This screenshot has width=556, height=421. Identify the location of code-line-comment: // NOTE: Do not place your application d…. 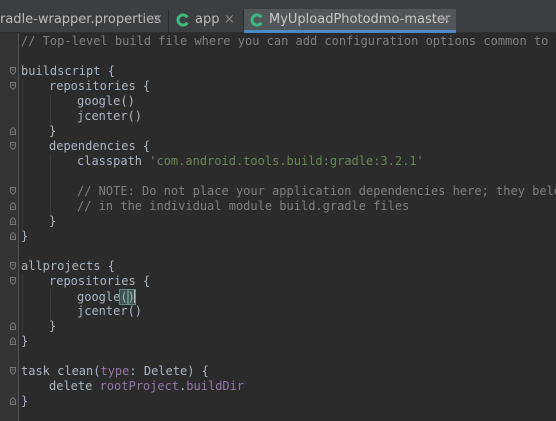
(316, 191).